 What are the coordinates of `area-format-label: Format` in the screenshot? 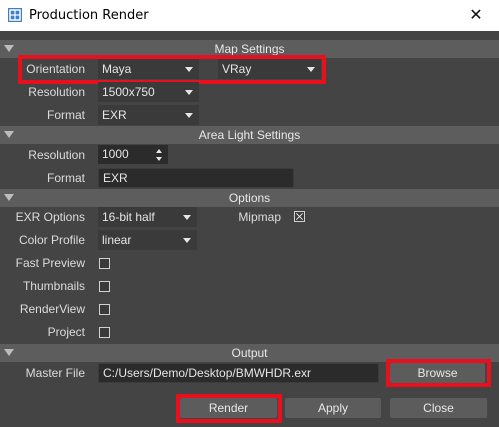 It's located at (65, 178).